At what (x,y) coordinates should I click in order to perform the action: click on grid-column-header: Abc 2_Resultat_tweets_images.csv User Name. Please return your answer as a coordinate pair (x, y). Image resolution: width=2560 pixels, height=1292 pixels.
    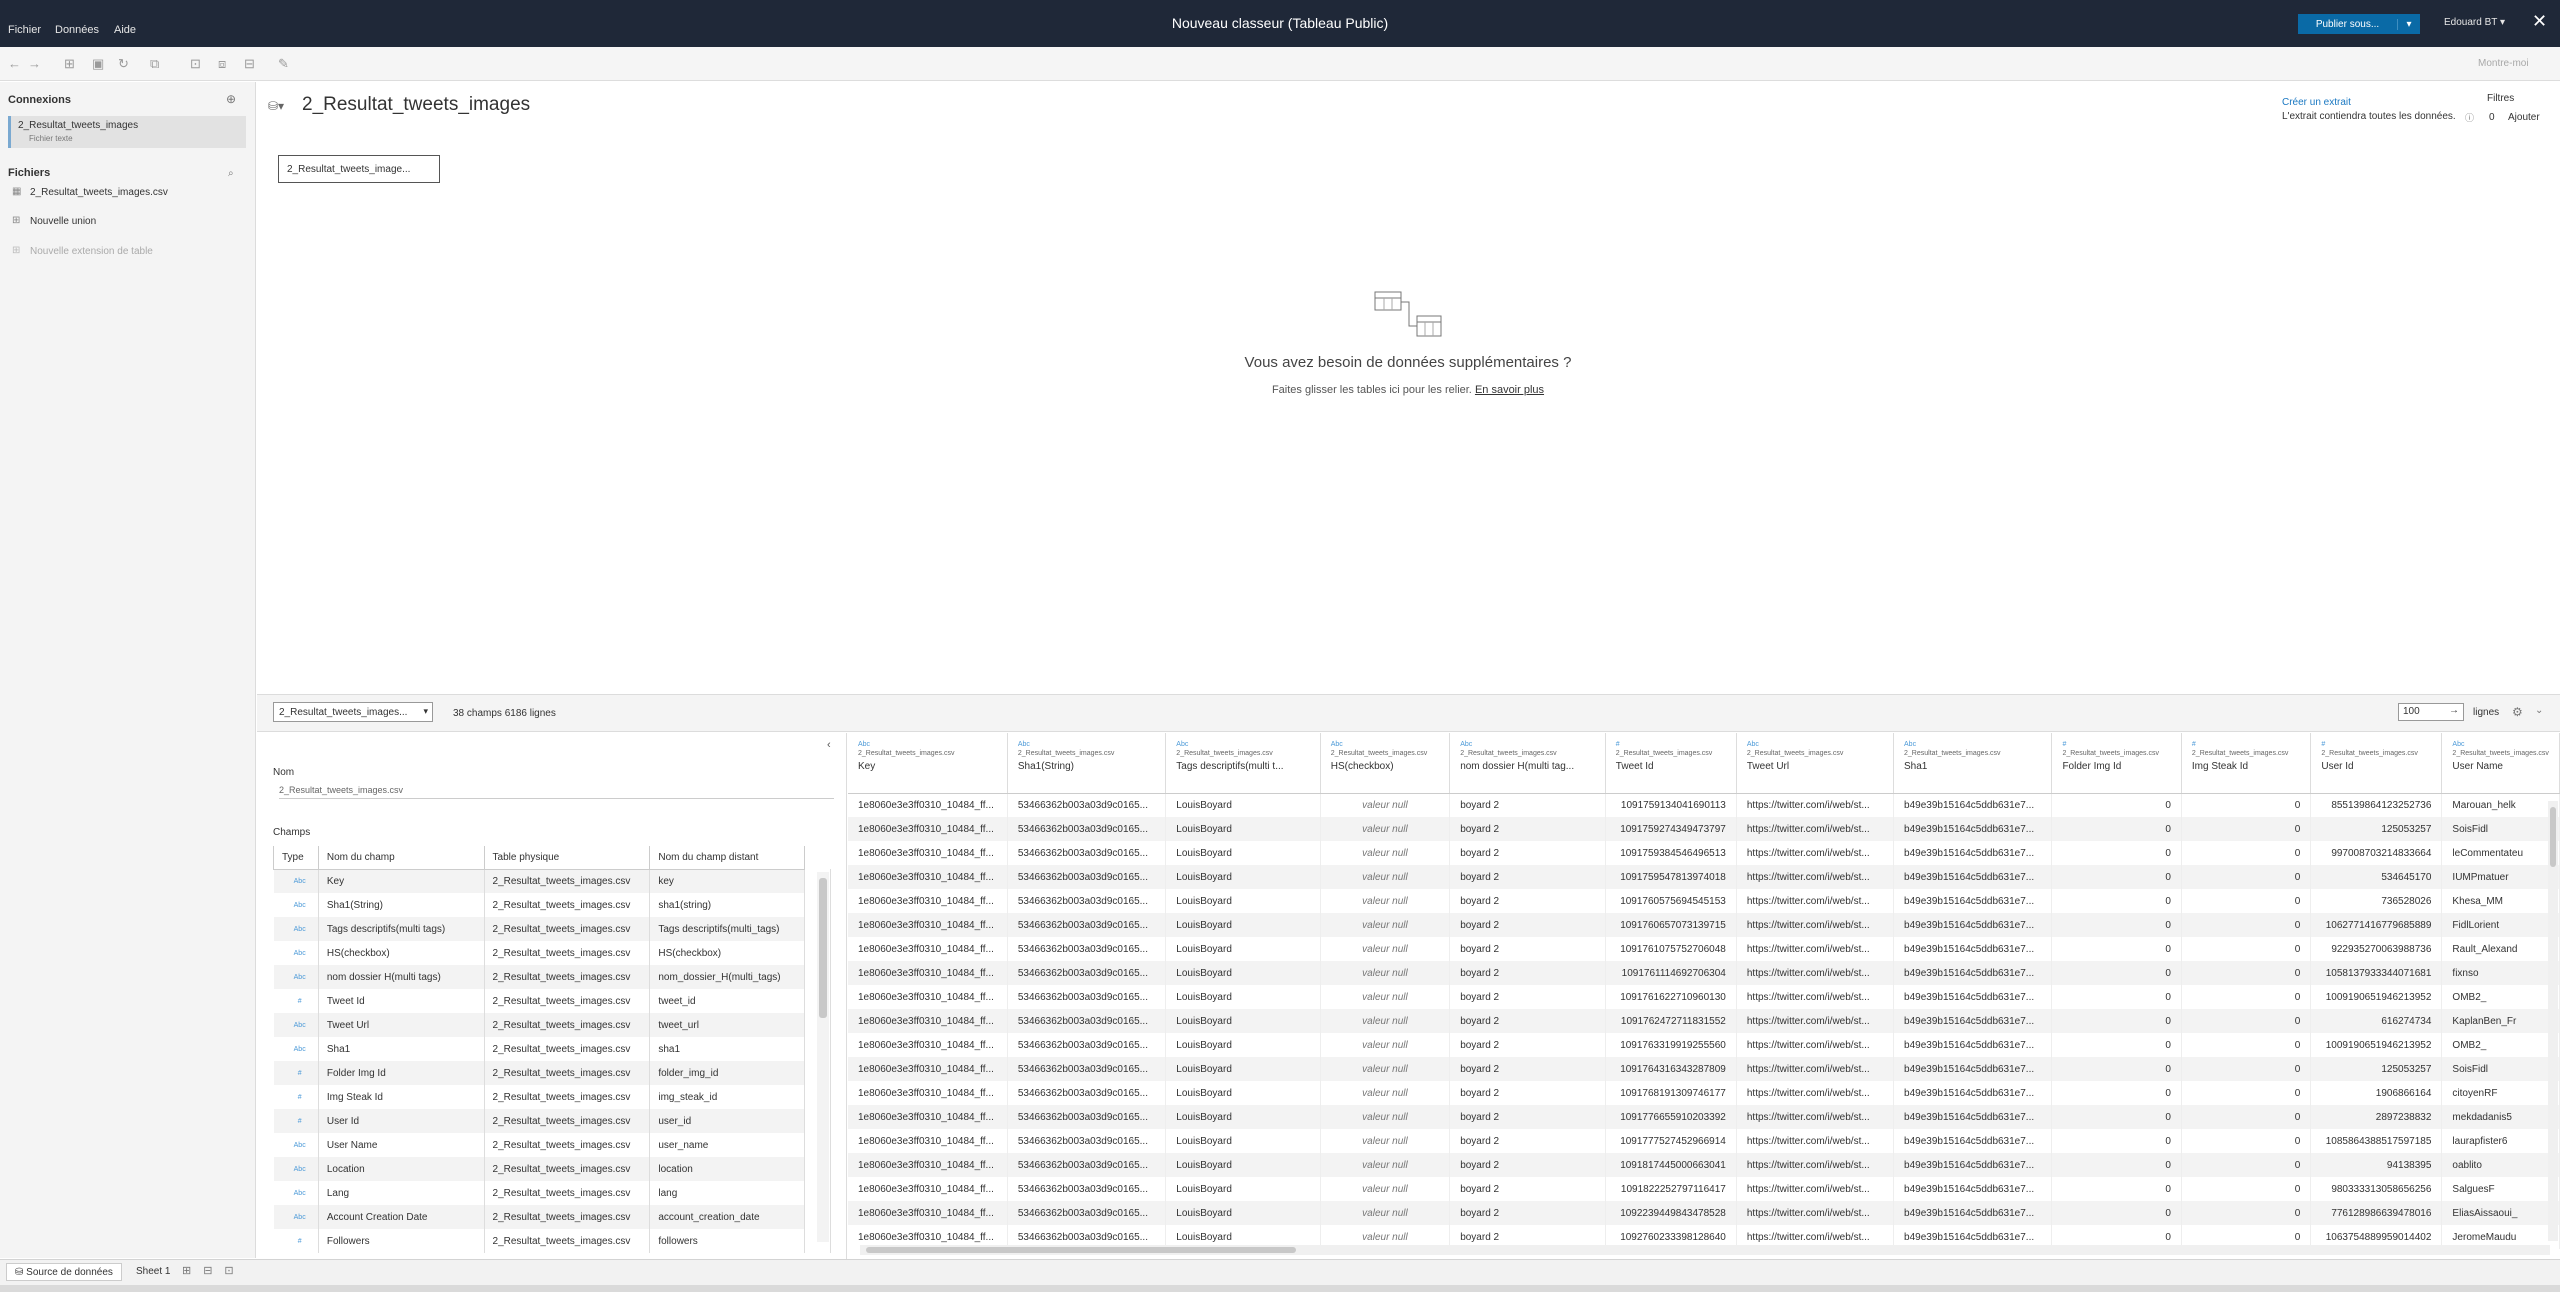
    Looking at the image, I should click on (2500, 763).